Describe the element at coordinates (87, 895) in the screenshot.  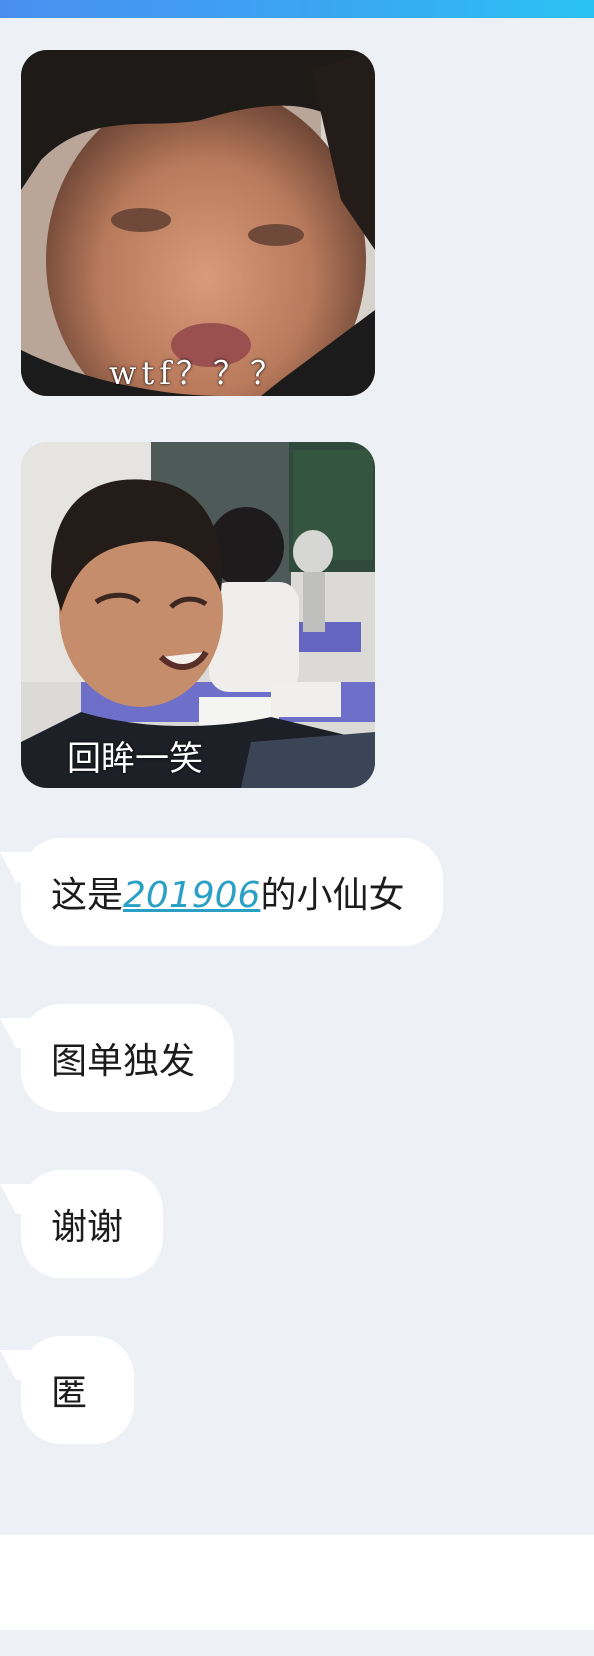
I see `message-text-part: 这是` at that location.